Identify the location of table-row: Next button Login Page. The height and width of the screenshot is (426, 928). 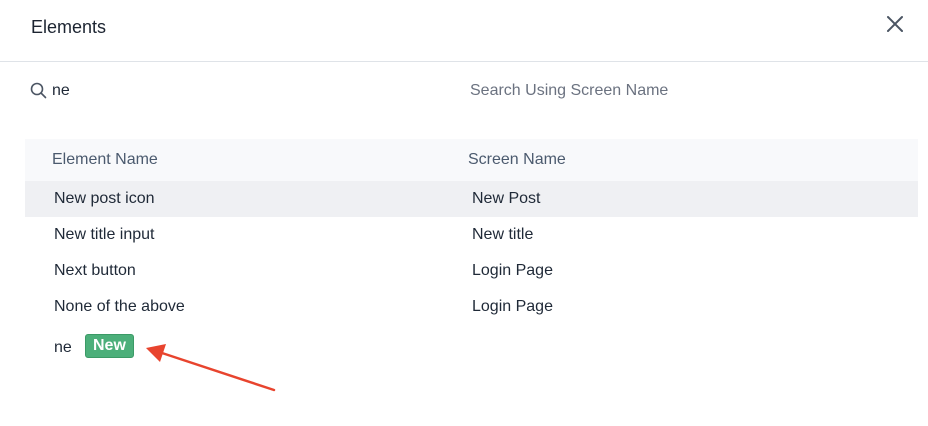
(471, 271).